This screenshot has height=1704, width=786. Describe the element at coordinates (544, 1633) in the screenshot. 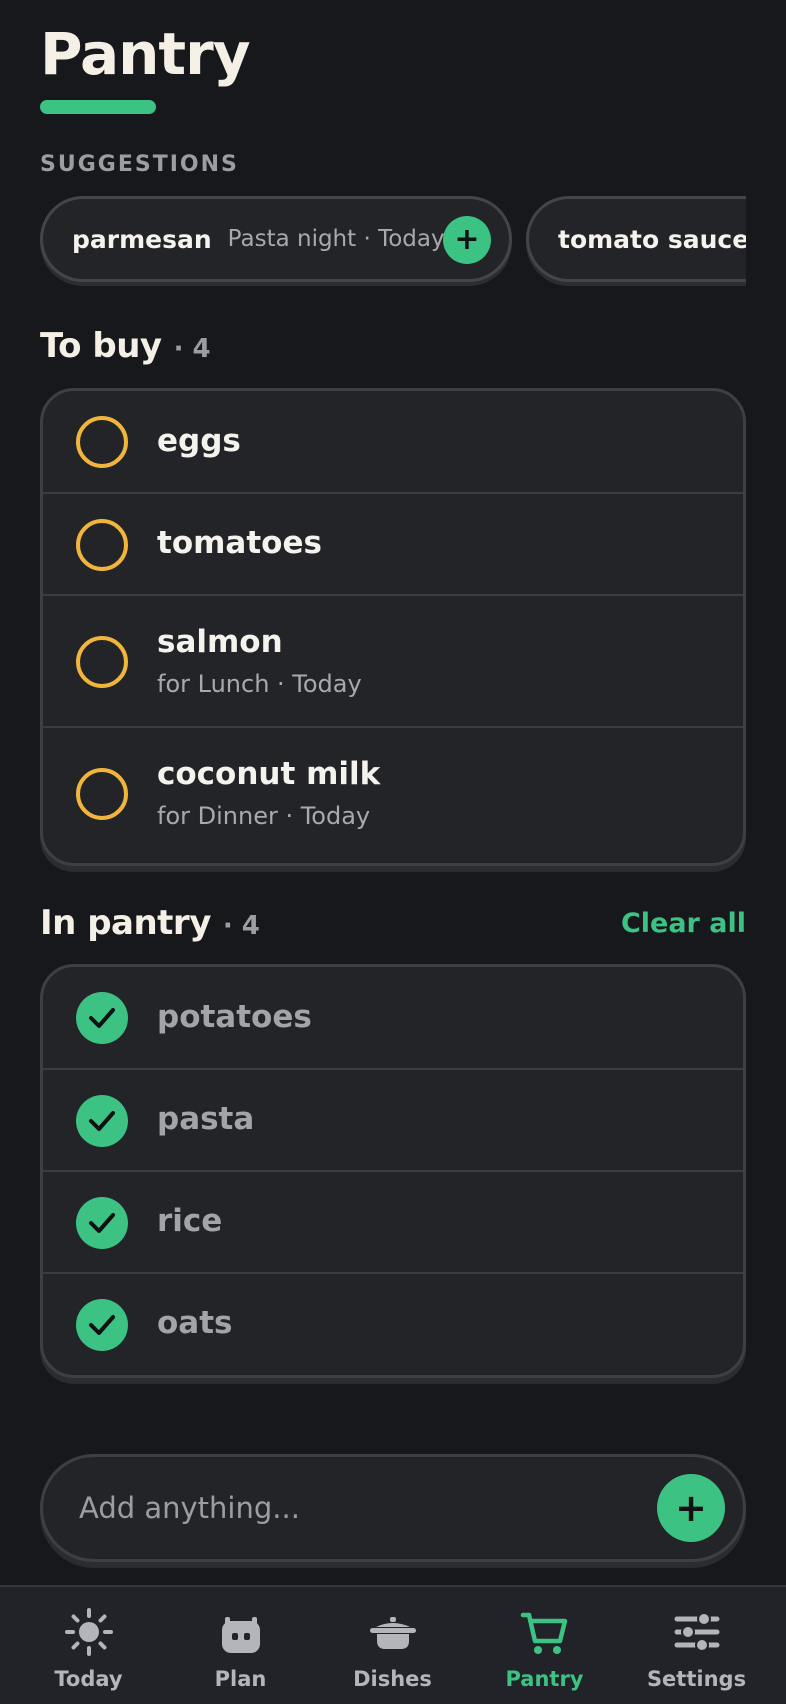

I see `cart-icon` at that location.